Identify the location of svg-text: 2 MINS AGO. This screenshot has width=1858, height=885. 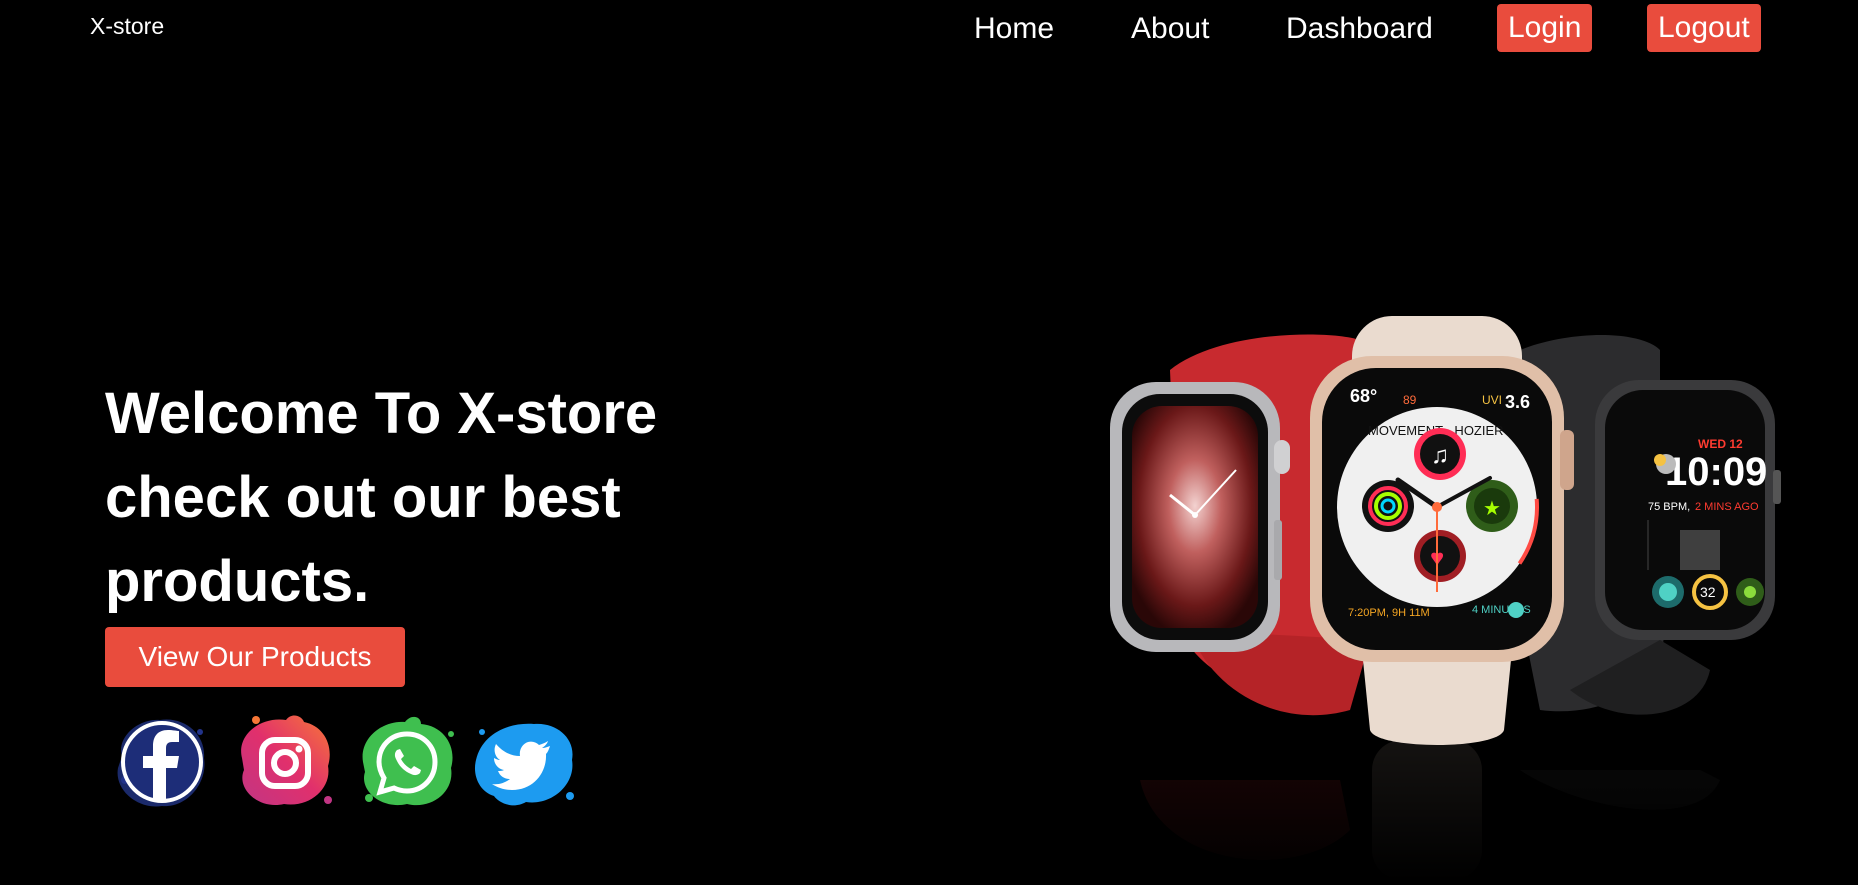
(1727, 507).